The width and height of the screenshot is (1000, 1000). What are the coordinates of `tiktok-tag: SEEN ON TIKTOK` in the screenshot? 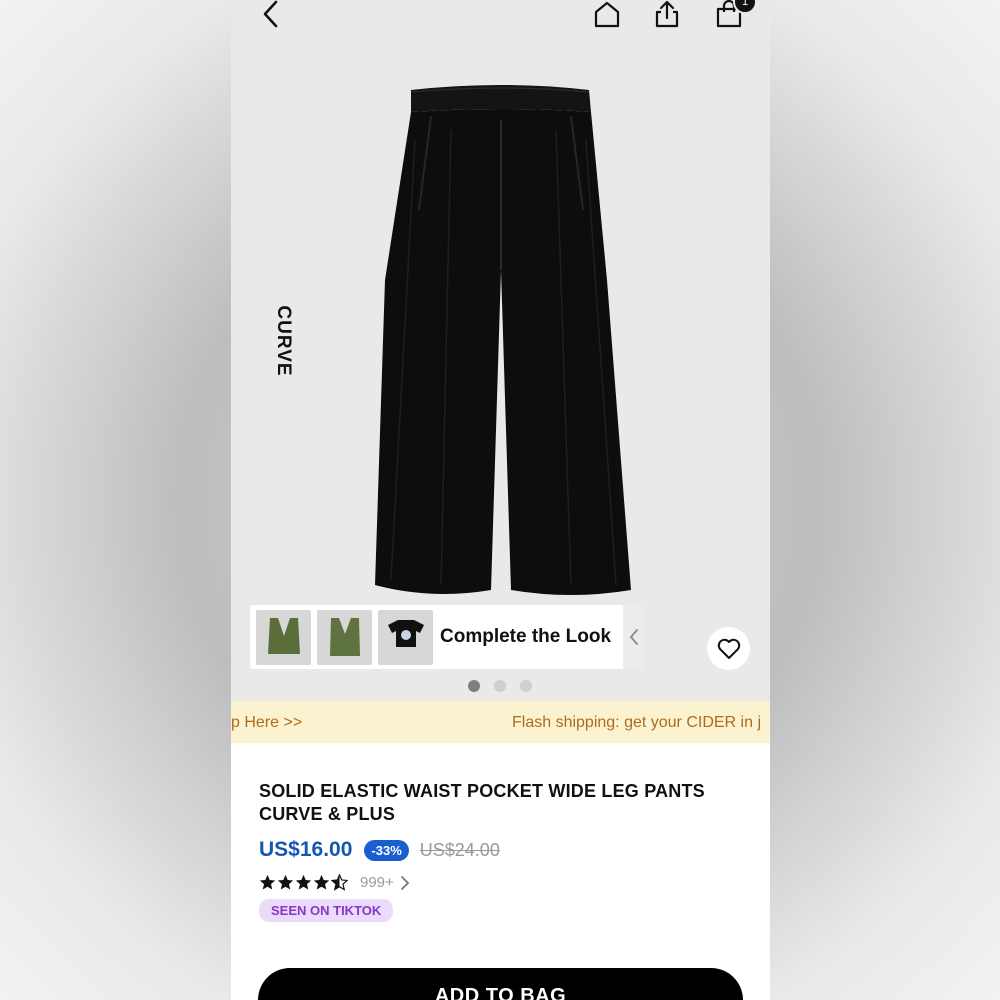 It's located at (326, 910).